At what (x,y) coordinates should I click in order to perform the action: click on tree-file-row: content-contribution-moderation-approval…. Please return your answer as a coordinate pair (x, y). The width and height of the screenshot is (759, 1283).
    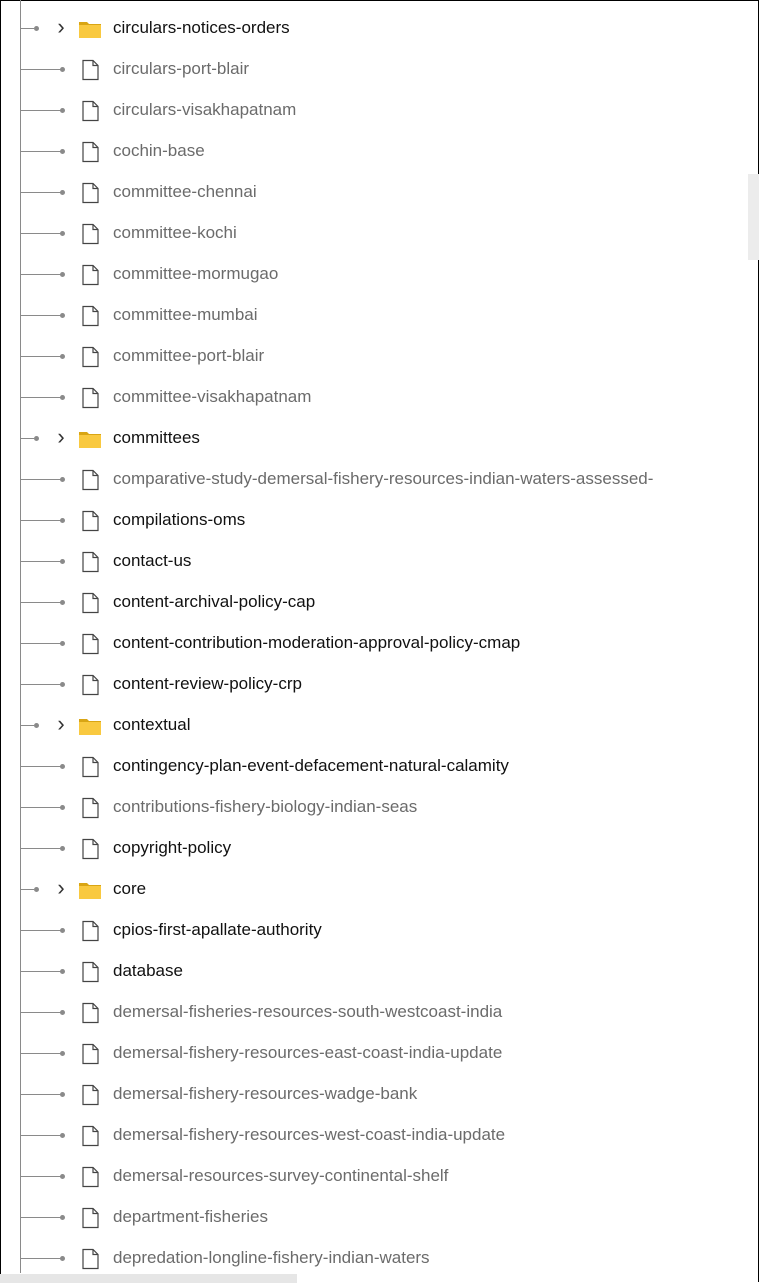
    Looking at the image, I should click on (379, 643).